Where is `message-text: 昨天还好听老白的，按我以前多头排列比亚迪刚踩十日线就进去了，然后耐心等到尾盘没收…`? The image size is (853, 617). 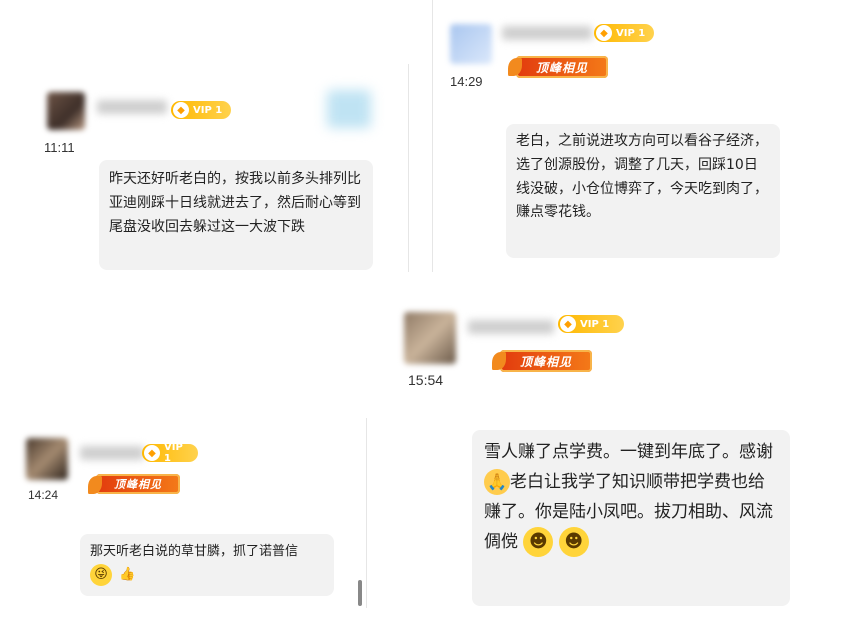 message-text: 昨天还好听老白的，按我以前多头排列比亚迪刚踩十日线就进去了，然后耐心等到尾盘没收… is located at coordinates (235, 203).